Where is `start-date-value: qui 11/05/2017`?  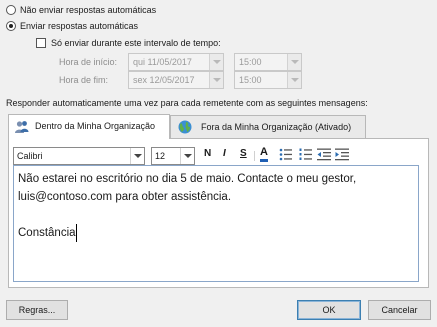 start-date-value: qui 11/05/2017 is located at coordinates (162, 62).